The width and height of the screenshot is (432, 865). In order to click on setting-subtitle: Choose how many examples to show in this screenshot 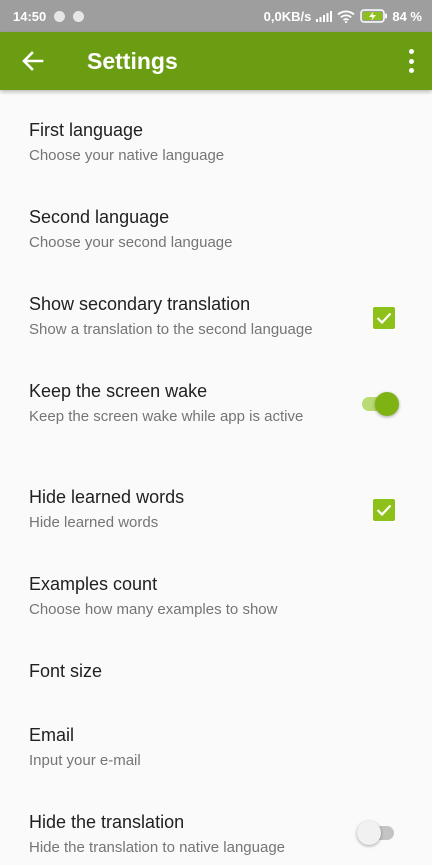, I will do `click(153, 609)`.